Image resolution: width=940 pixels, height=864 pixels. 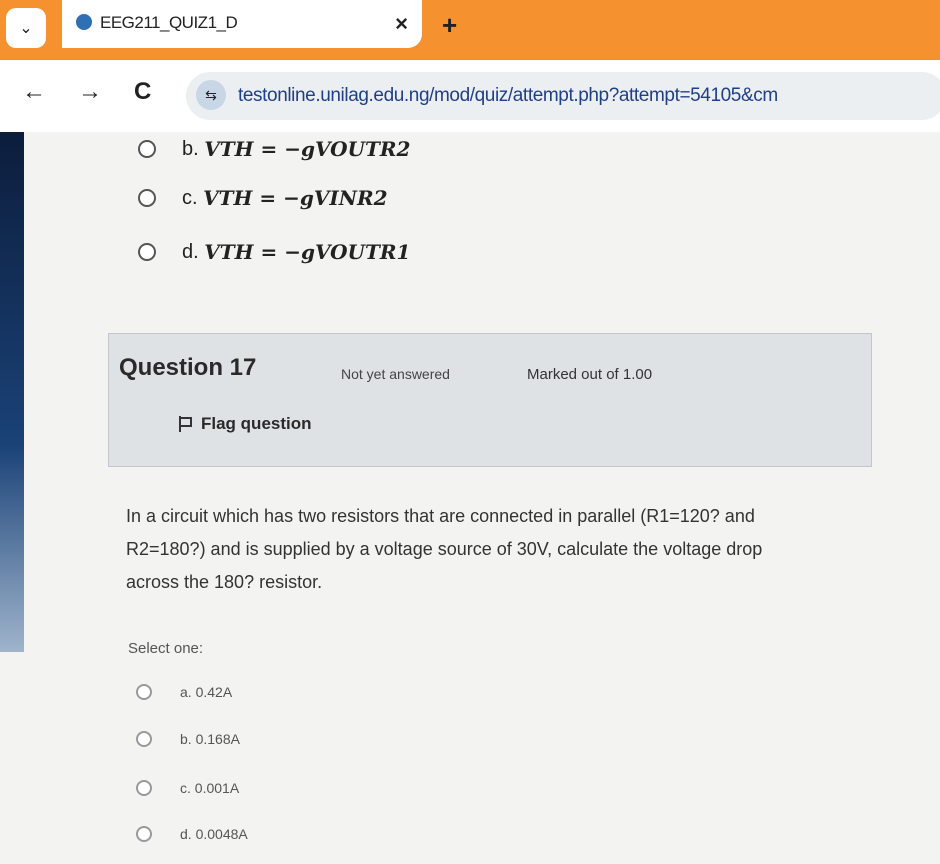 I want to click on browser-tab: EEG211_QUIZ1_D ×, so click(x=242, y=24).